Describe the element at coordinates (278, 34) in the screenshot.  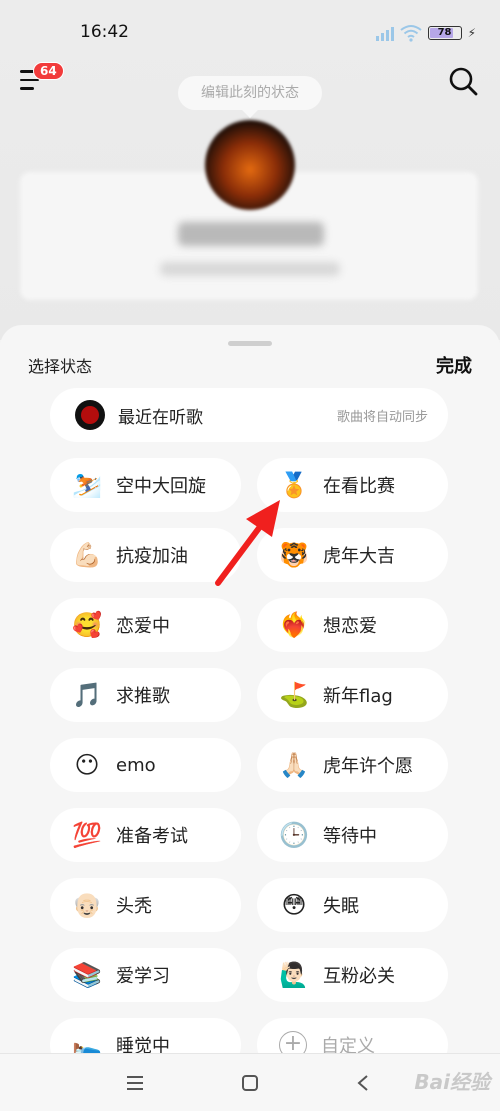
I see `status-bar: 16:42 78 ⚡` at that location.